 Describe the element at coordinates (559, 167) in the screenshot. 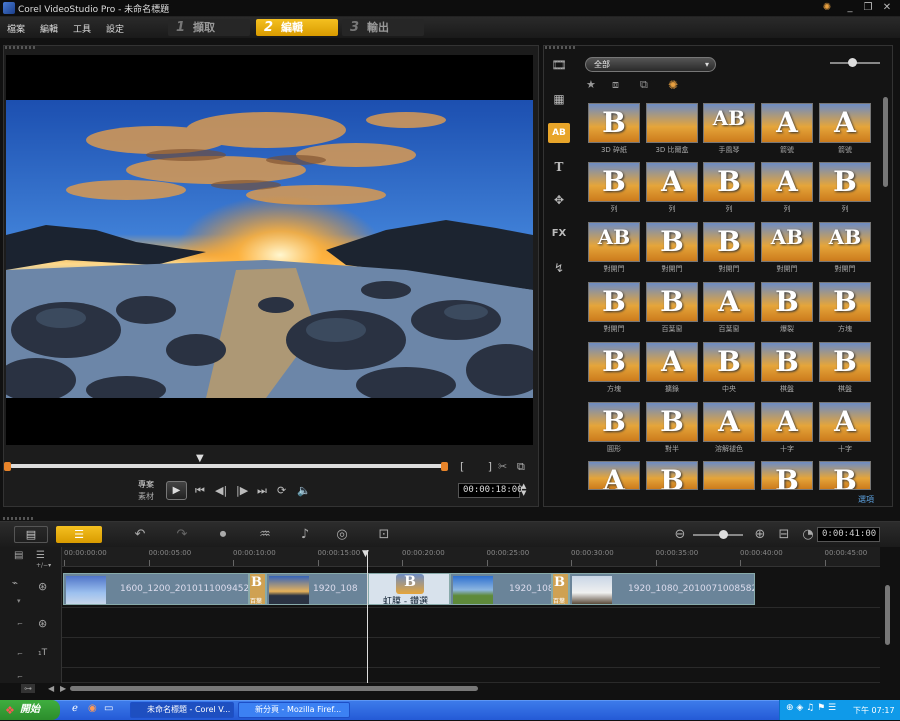

I see `title-icon: T` at that location.